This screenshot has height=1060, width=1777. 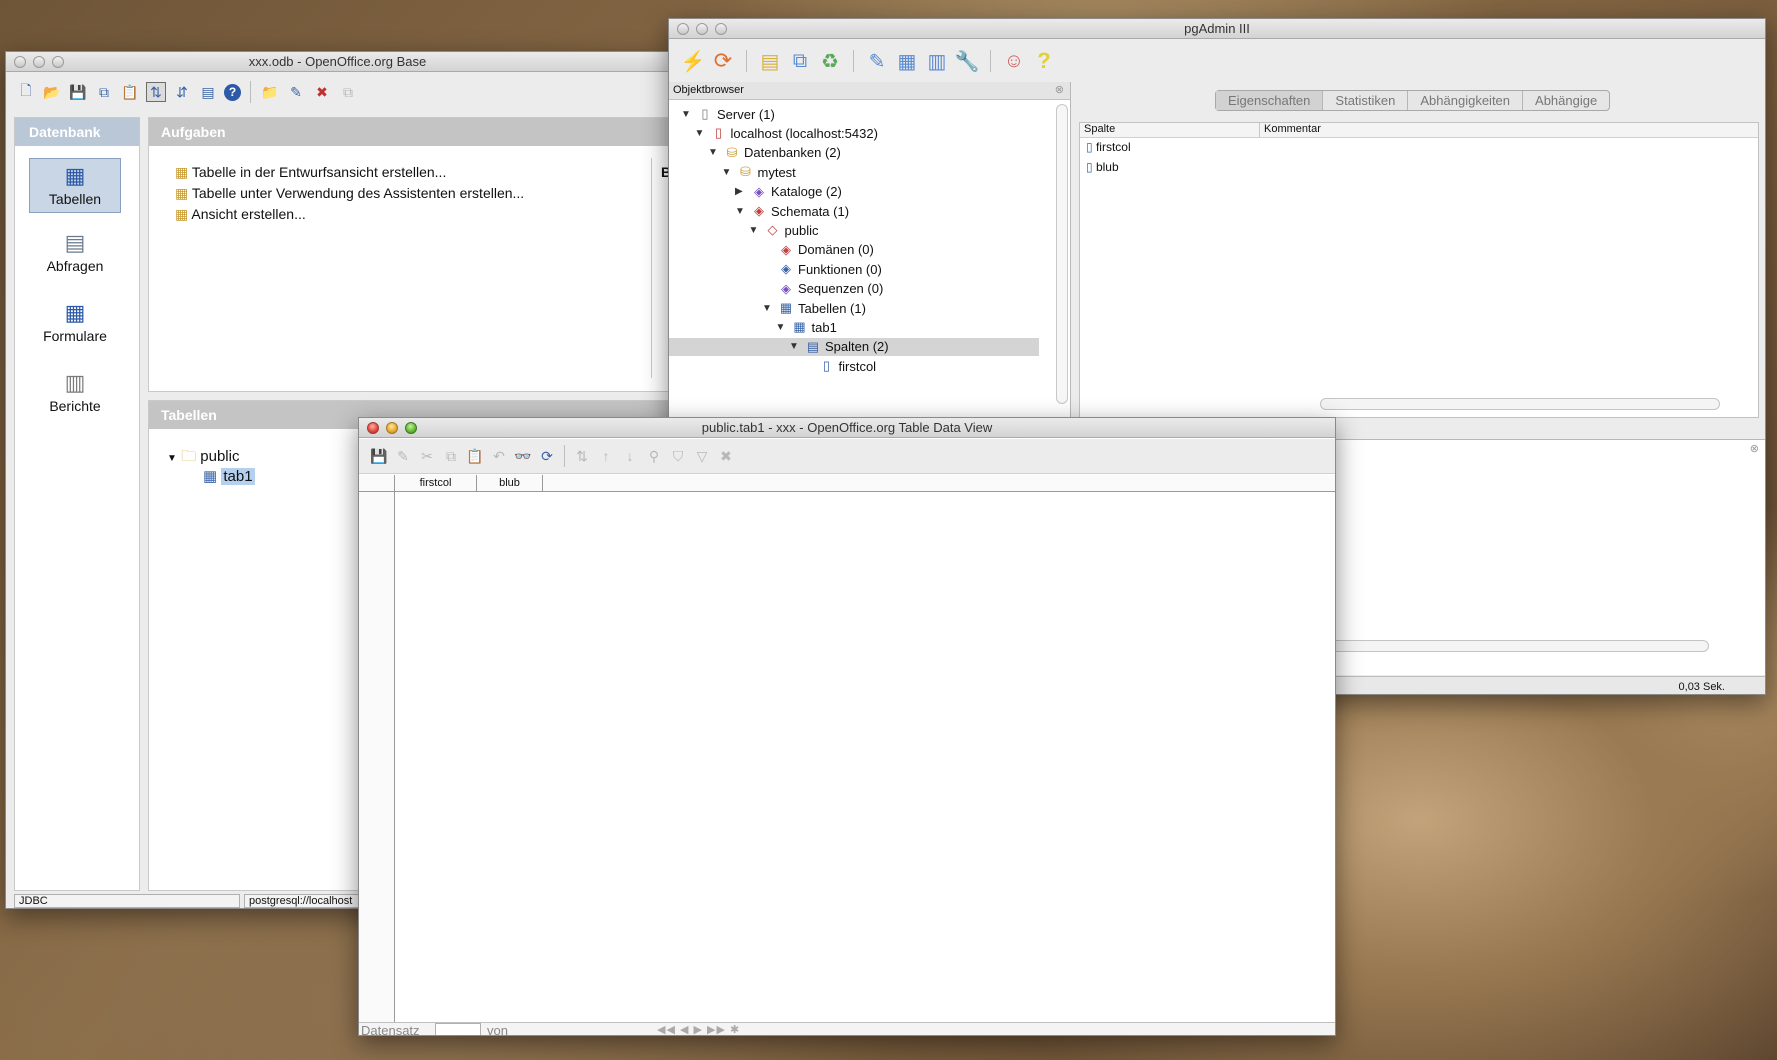 I want to click on list-item: ▯ blub, so click(x=1419, y=168).